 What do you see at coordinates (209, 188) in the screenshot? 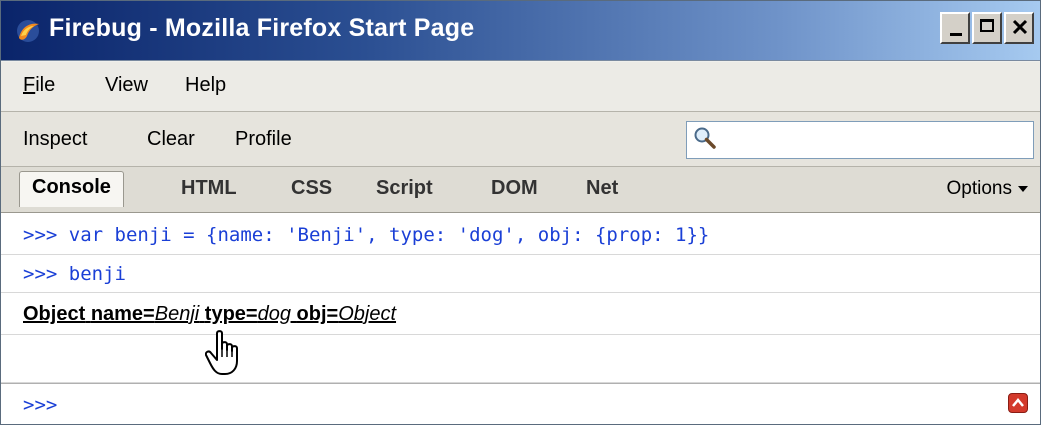
I see `tab-html: HTML` at bounding box center [209, 188].